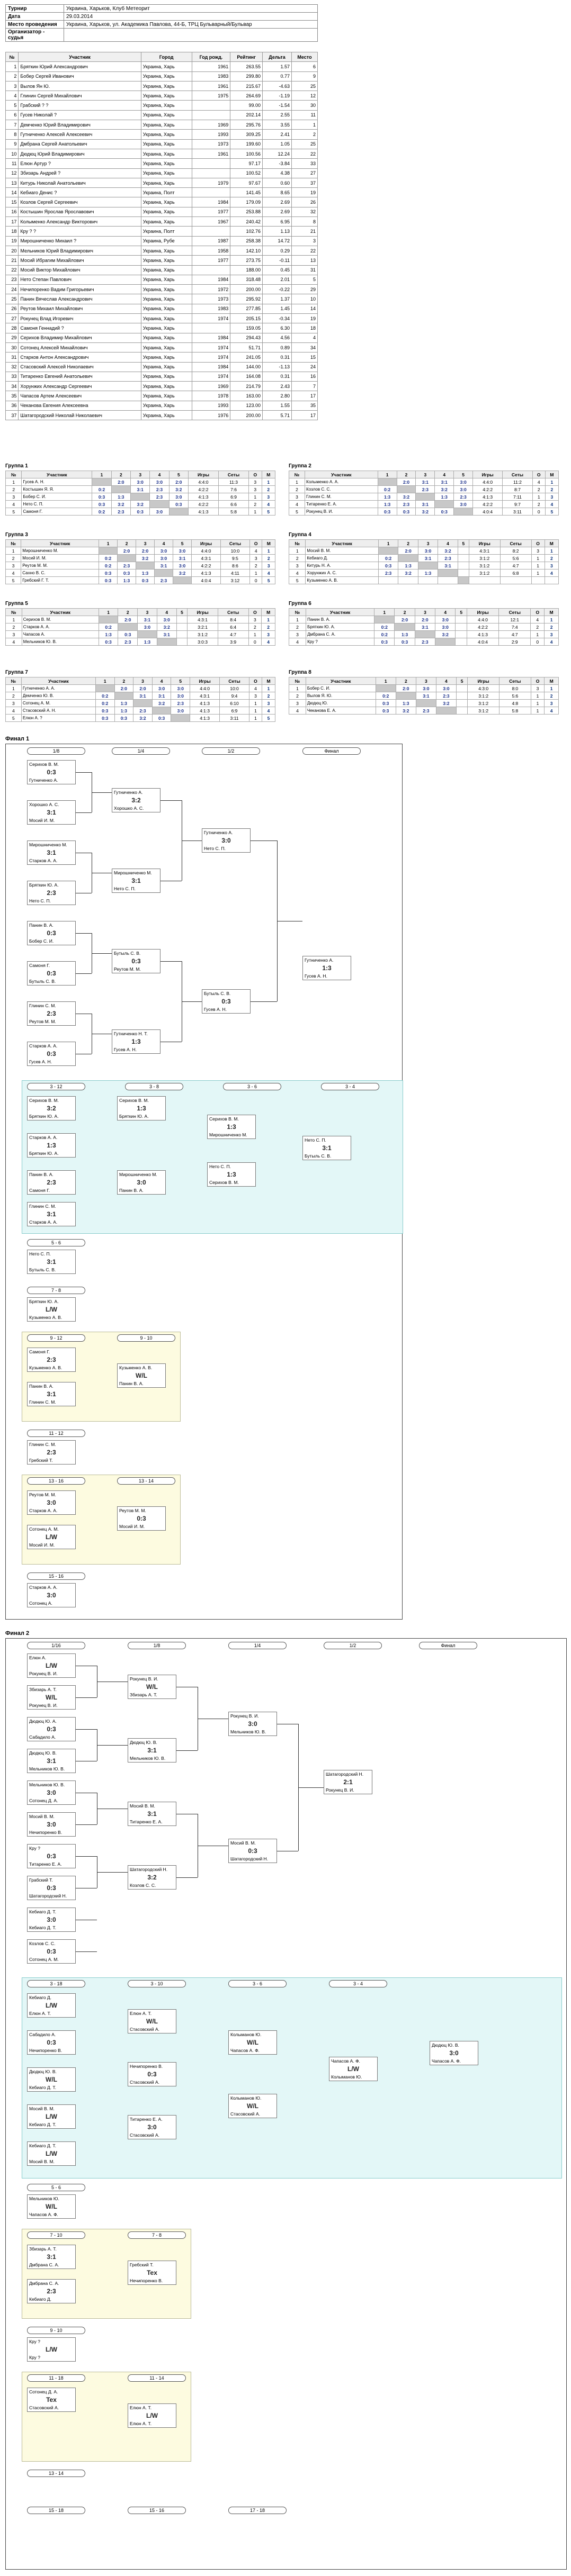 Image resolution: width=571 pixels, height=2576 pixels. I want to click on group-cell: Гребский Г. Т., so click(60, 580).